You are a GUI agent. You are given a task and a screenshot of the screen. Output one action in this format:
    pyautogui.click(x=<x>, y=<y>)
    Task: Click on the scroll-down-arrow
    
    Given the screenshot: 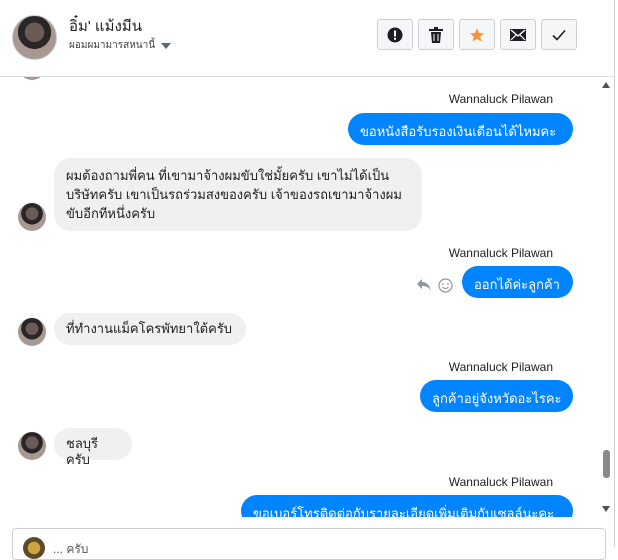 What is the action you would take?
    pyautogui.click(x=606, y=509)
    